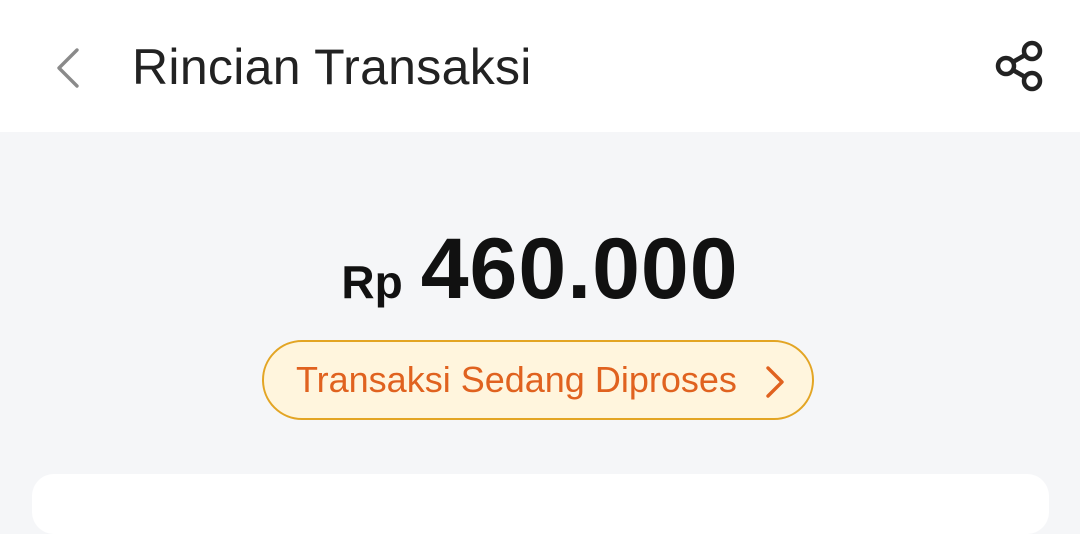 This screenshot has width=1080, height=534. I want to click on share-icon, so click(1019, 66).